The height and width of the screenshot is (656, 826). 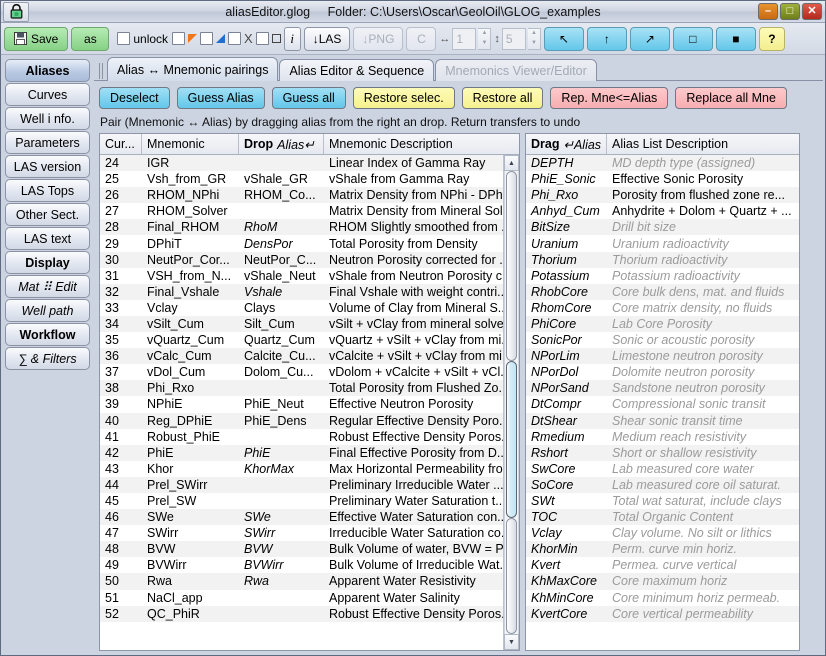 What do you see at coordinates (566, 276) in the screenshot?
I see `cell-alias-name: Potassium` at bounding box center [566, 276].